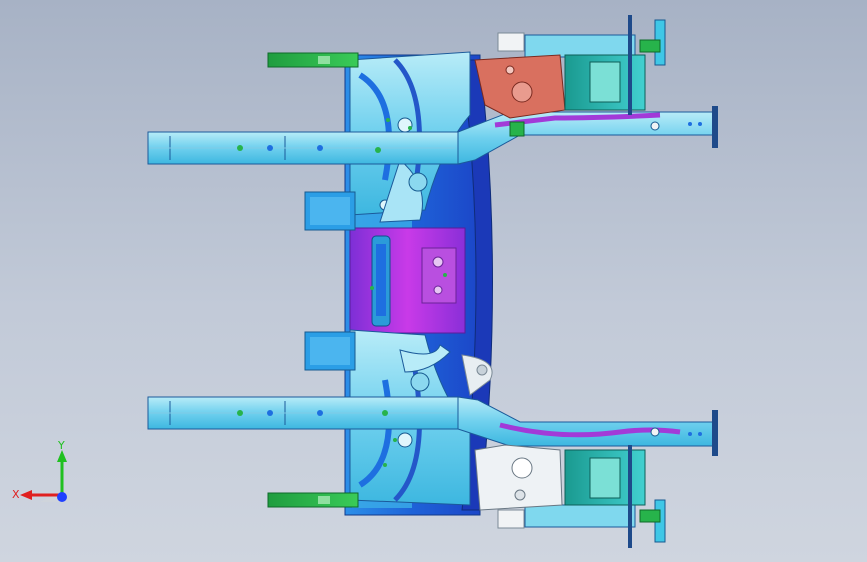  Describe the element at coordinates (61, 446) in the screenshot. I see `y-axis-label: Y` at that location.